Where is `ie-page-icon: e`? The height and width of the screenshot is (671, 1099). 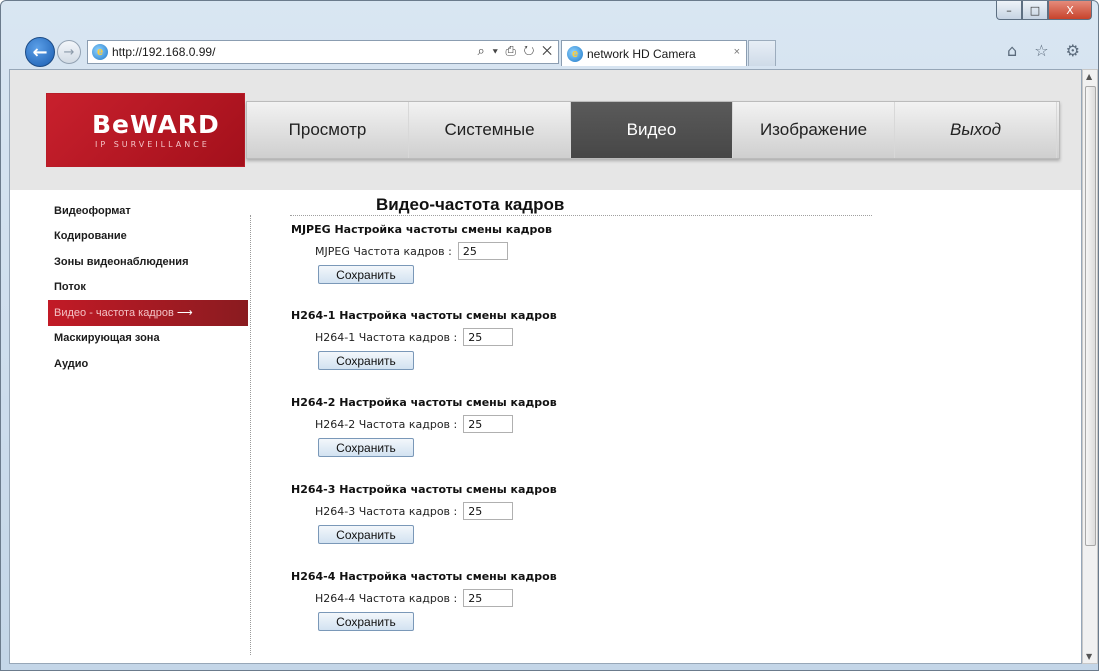 ie-page-icon: e is located at coordinates (100, 52).